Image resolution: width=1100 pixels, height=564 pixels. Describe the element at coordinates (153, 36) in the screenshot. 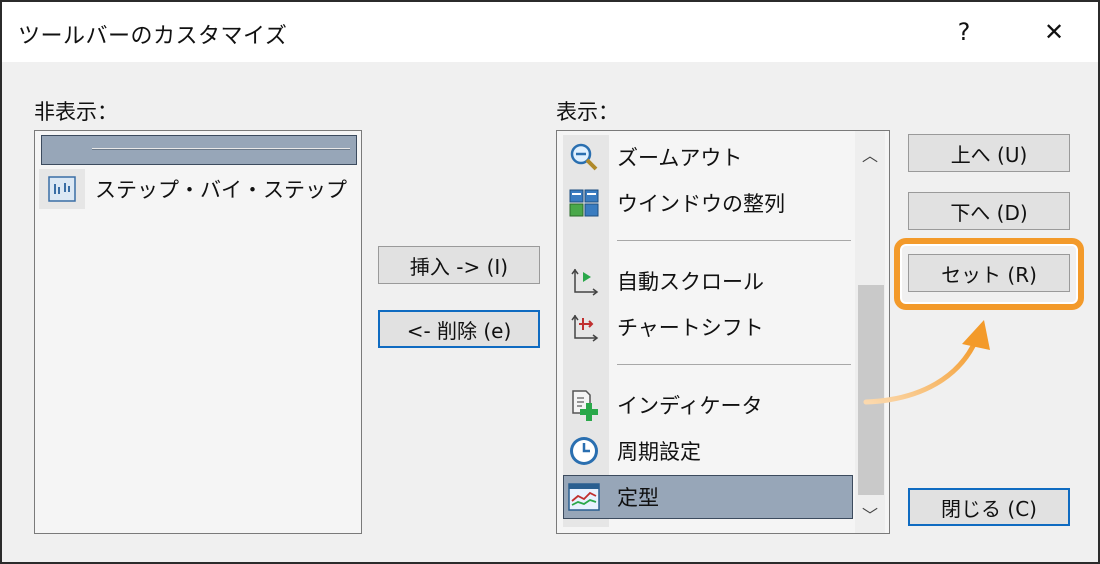

I see `window-title: ツールバーのカスタマイズ` at that location.